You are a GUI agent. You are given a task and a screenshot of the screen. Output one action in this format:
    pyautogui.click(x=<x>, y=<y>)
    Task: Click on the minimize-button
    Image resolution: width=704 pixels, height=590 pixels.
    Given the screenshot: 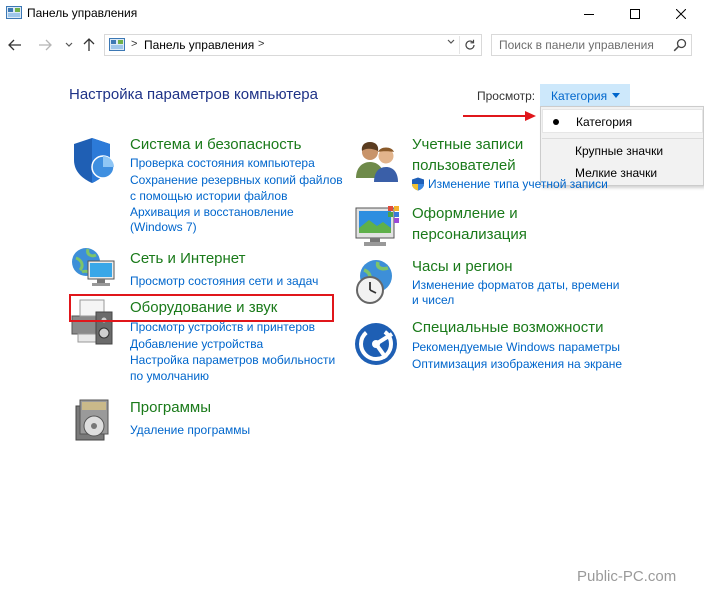 What is the action you would take?
    pyautogui.click(x=589, y=14)
    